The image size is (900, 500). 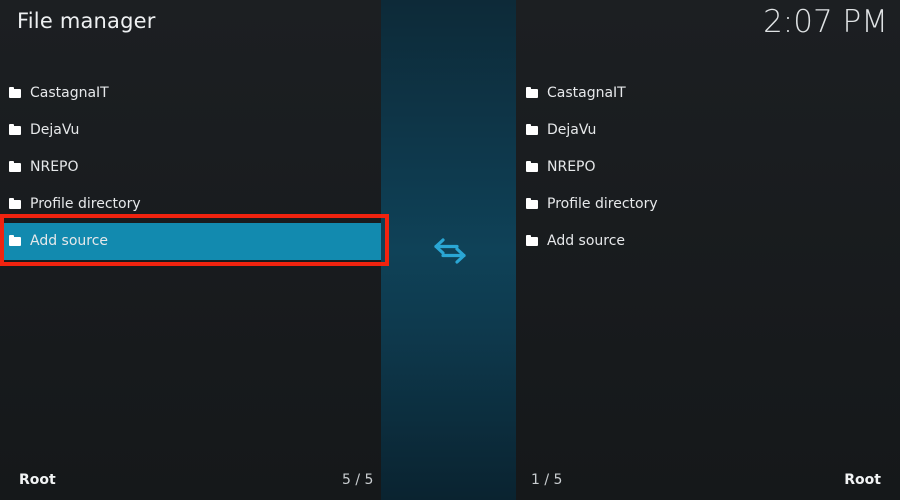 I want to click on right-item-count: 1 / 5, so click(x=547, y=480).